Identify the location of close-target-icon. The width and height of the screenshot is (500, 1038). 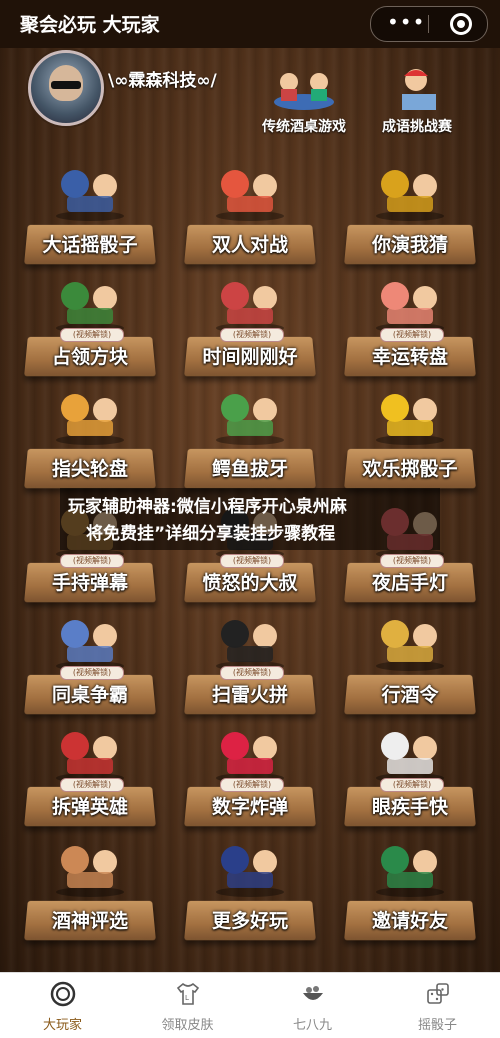
(461, 24).